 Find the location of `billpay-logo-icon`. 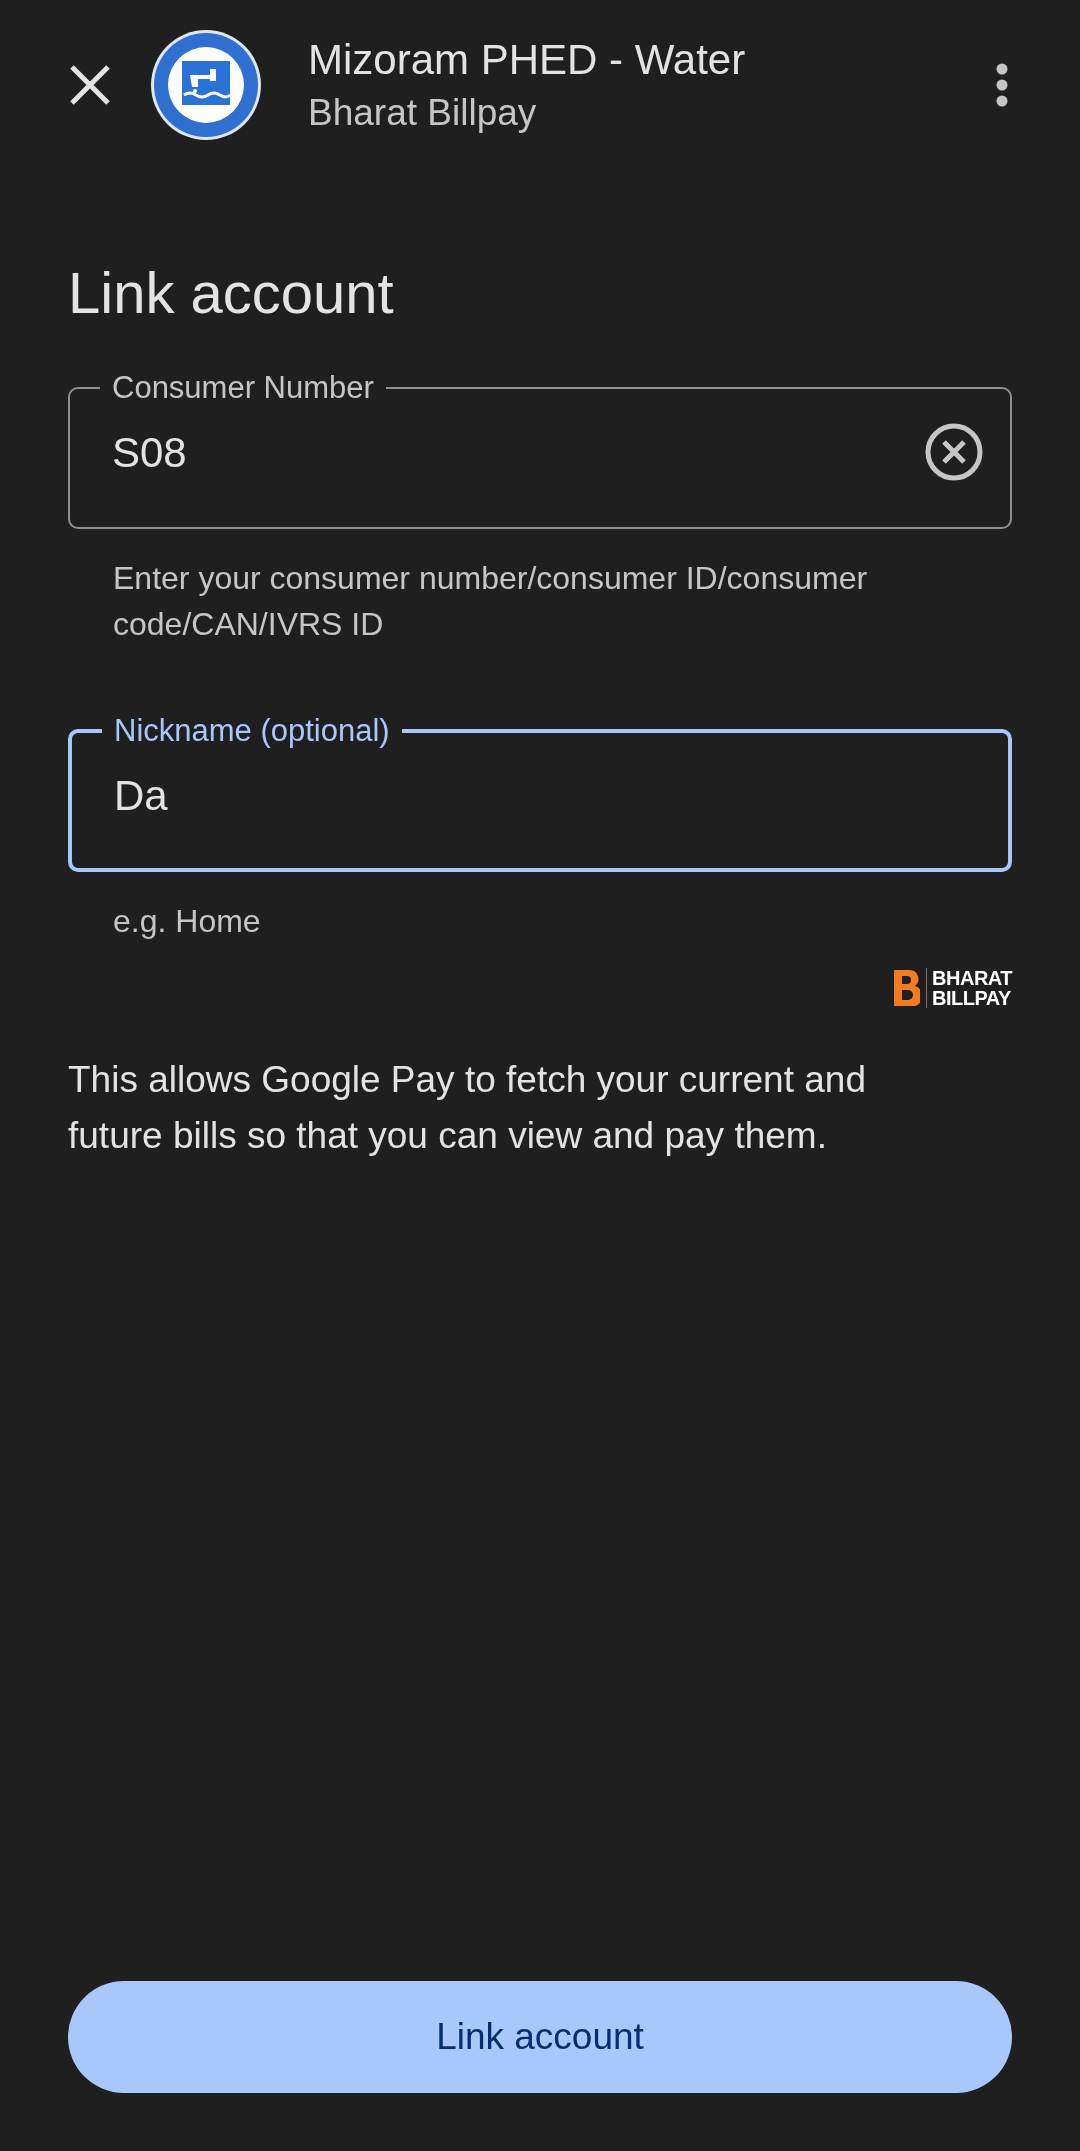

billpay-logo-icon is located at coordinates (907, 988).